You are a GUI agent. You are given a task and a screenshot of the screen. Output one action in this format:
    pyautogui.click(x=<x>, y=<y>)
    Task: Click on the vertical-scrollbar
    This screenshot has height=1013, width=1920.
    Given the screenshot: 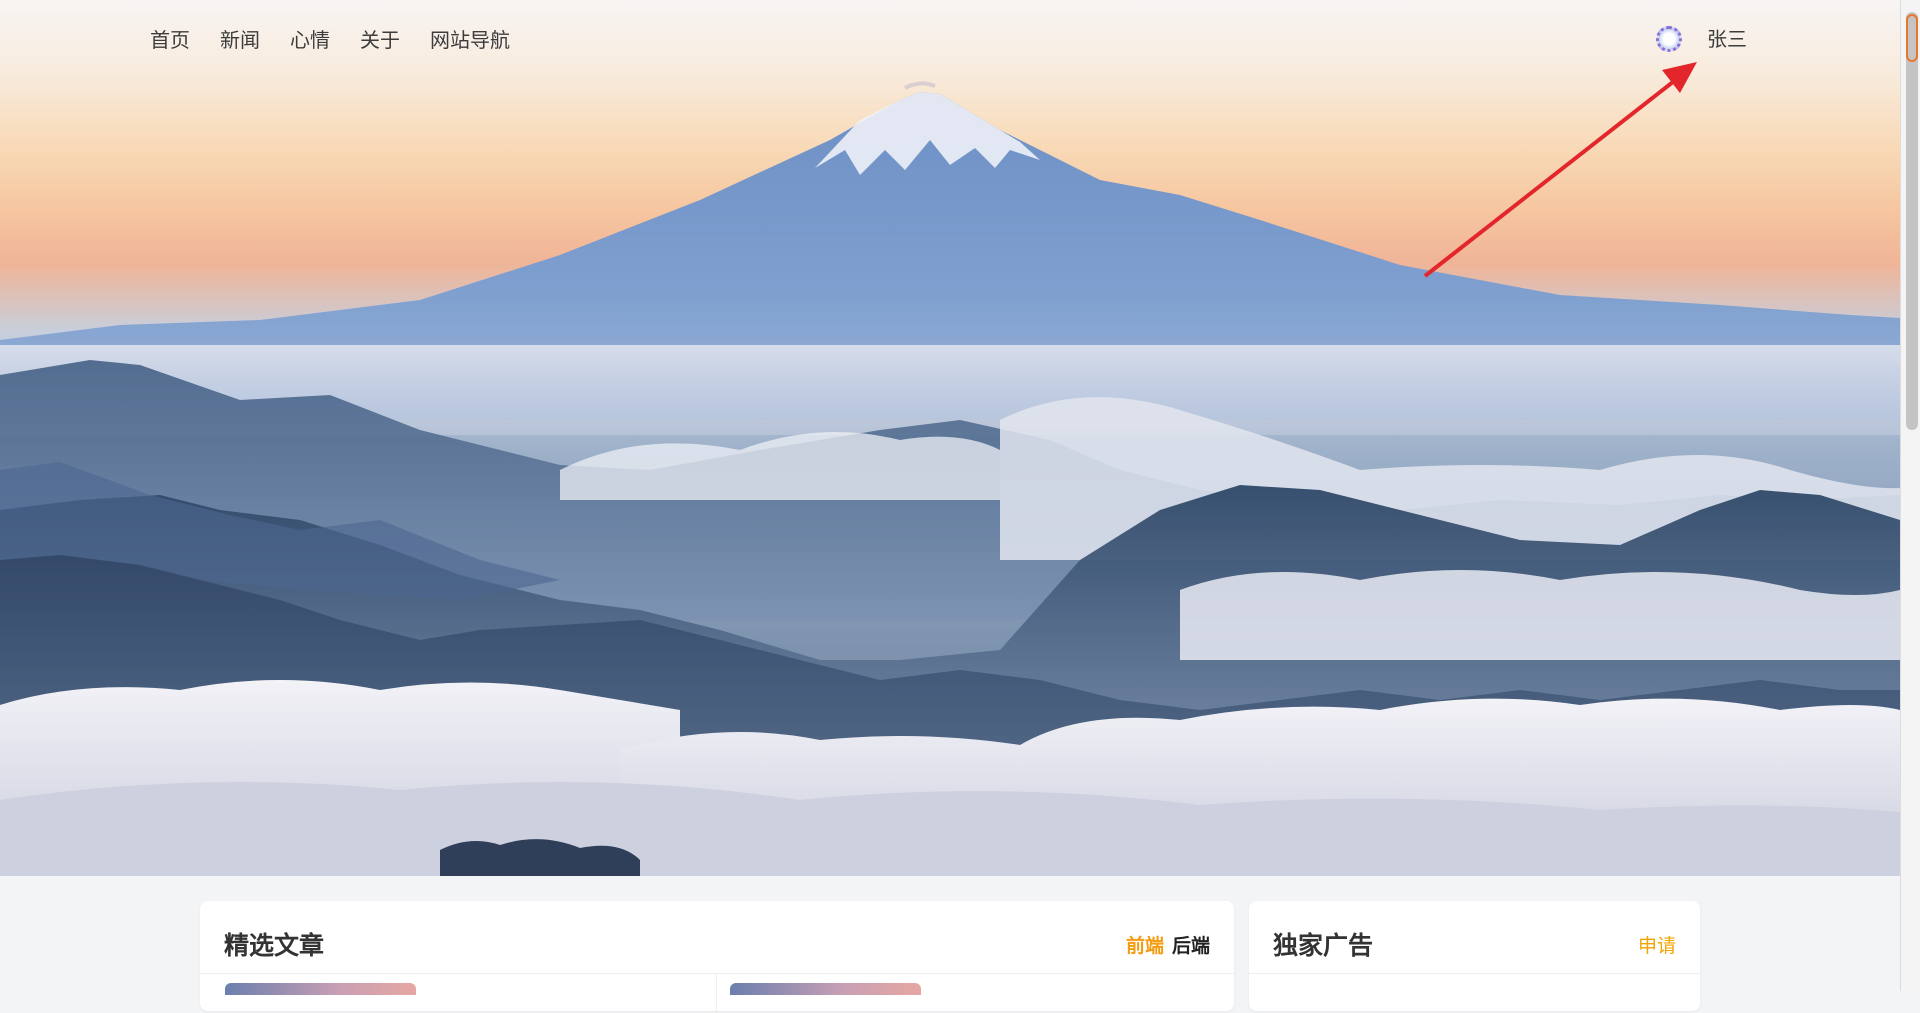 What is the action you would take?
    pyautogui.click(x=1910, y=495)
    